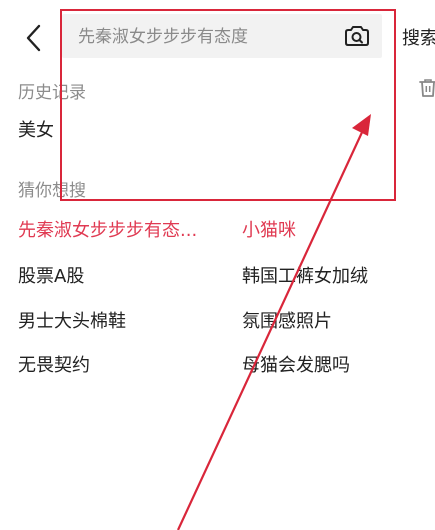  I want to click on guess-title: 猜你想搜, so click(52, 191).